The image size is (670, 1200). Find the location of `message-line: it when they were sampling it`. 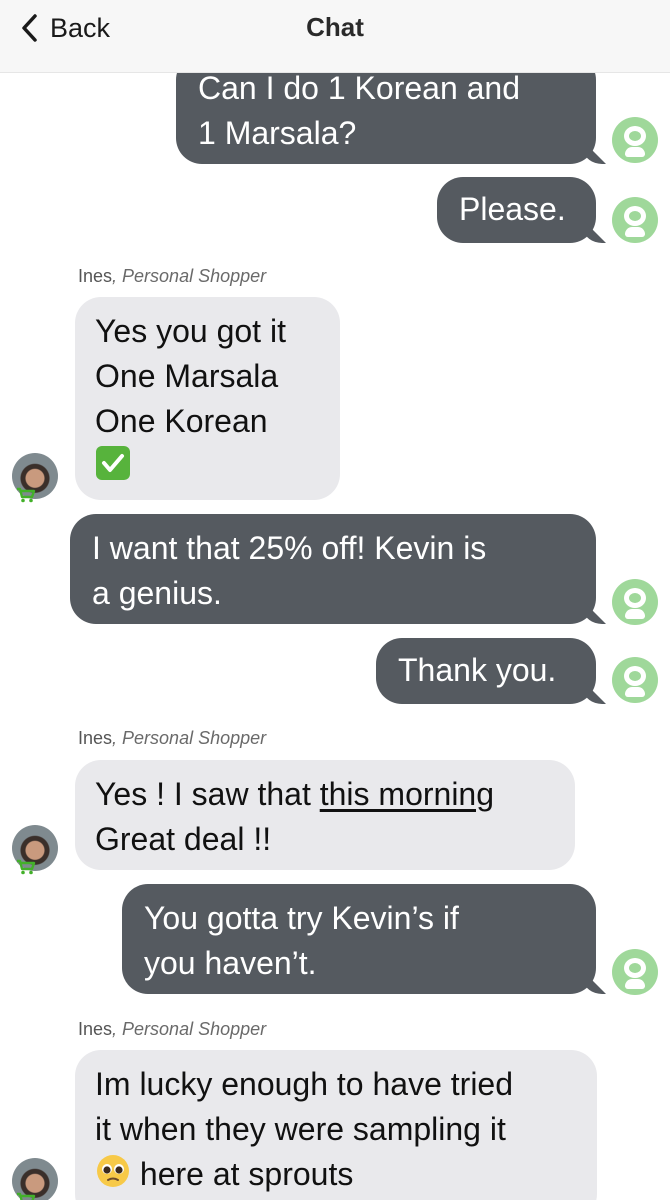

message-line: it when they were sampling it is located at coordinates (300, 1129).